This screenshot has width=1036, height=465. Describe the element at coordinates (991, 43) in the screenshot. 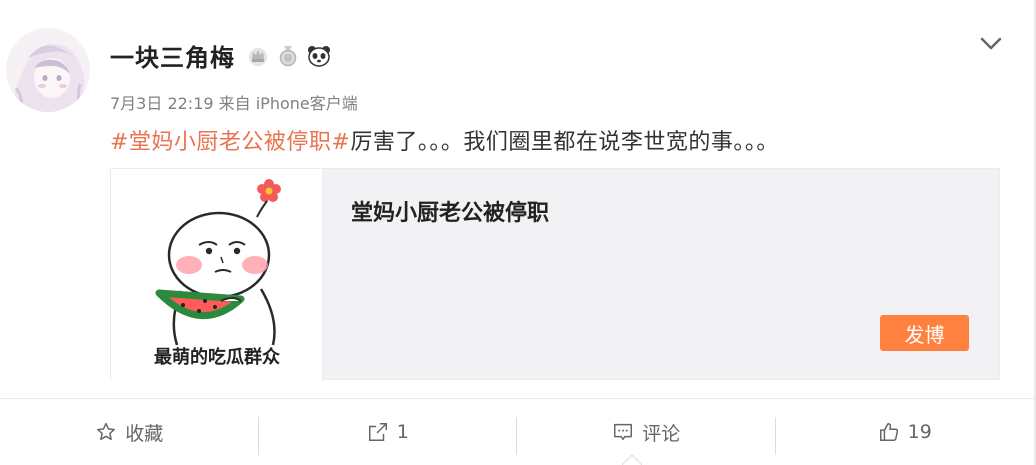

I see `chevron-down-icon` at that location.